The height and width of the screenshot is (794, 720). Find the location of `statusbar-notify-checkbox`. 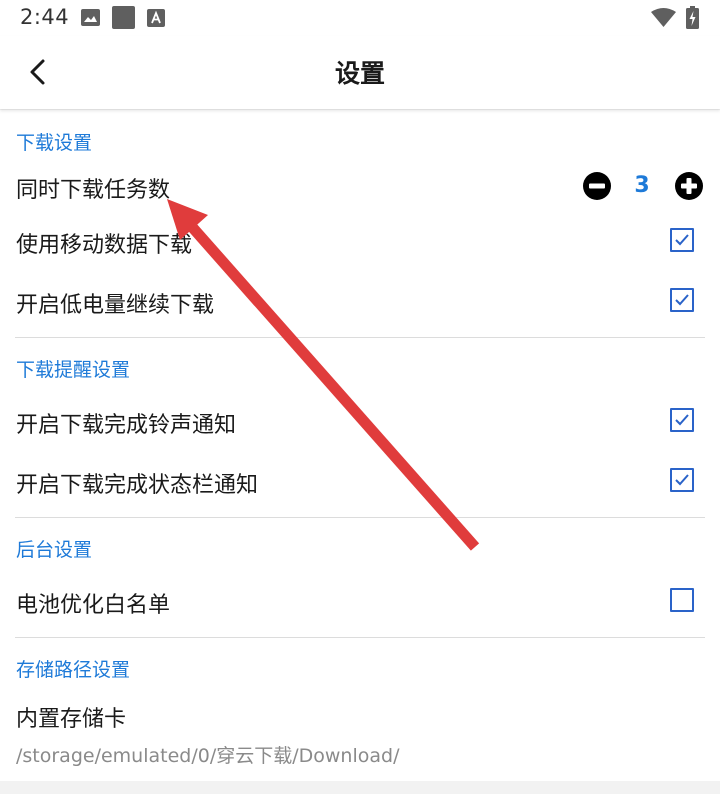

statusbar-notify-checkbox is located at coordinates (682, 480).